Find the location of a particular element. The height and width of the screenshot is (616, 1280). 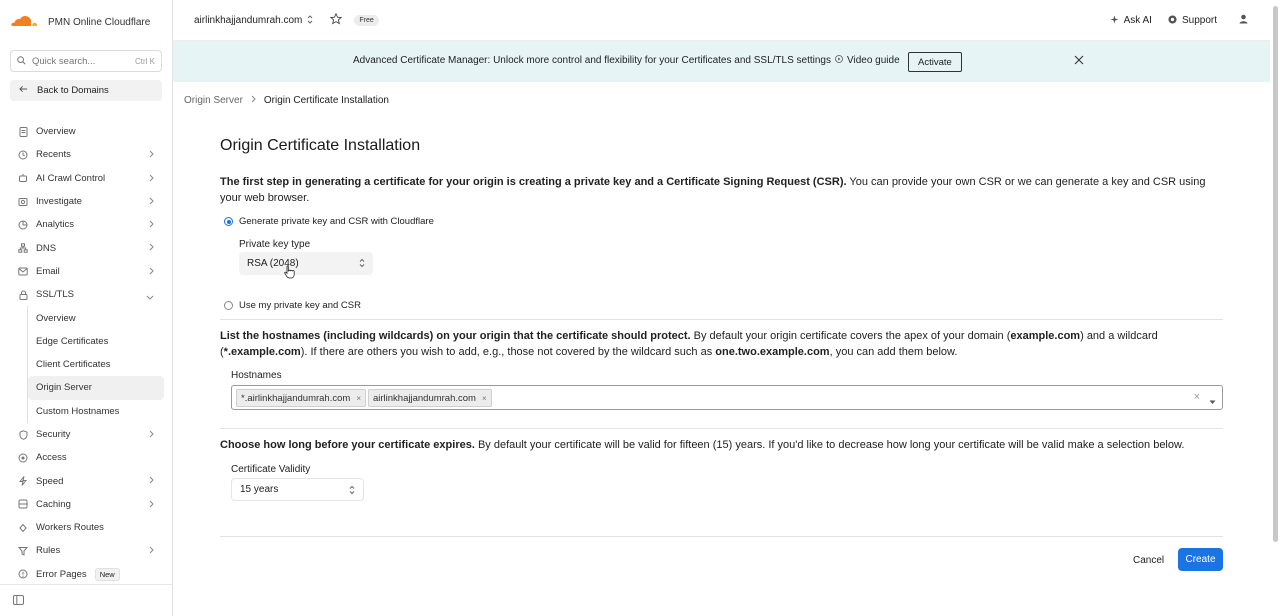

sidebar-item-speed: Speed is located at coordinates (87, 480).